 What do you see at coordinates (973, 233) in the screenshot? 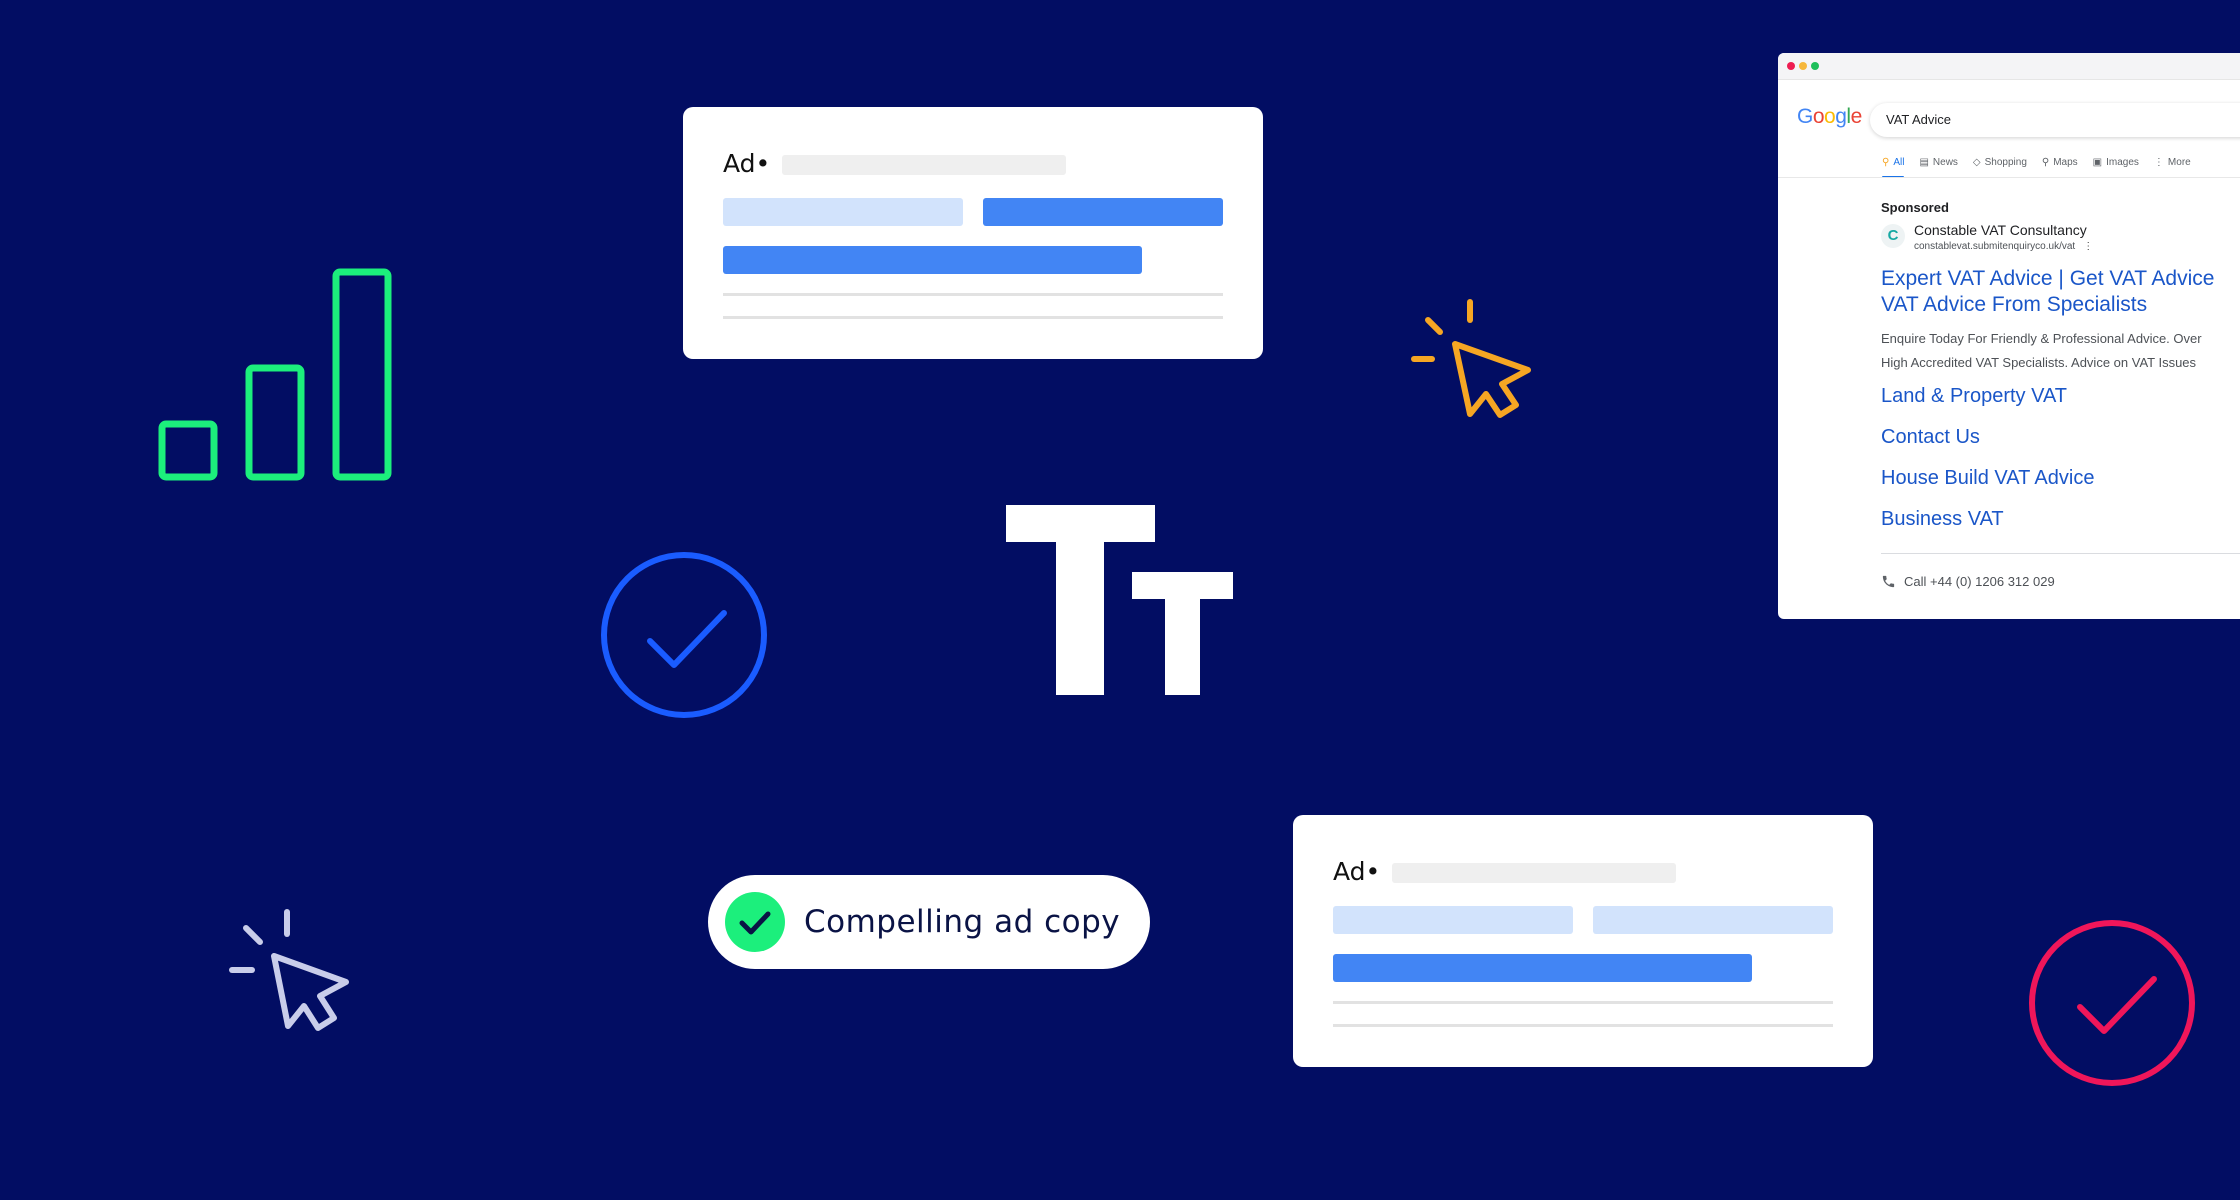
I see `ad-card-top: Ad•` at bounding box center [973, 233].